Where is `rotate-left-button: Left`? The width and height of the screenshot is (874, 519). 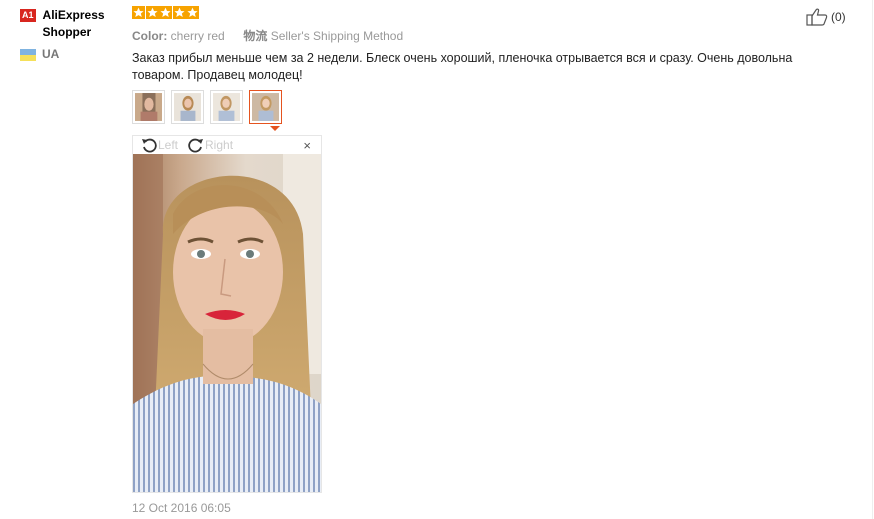 rotate-left-button: Left is located at coordinates (159, 145).